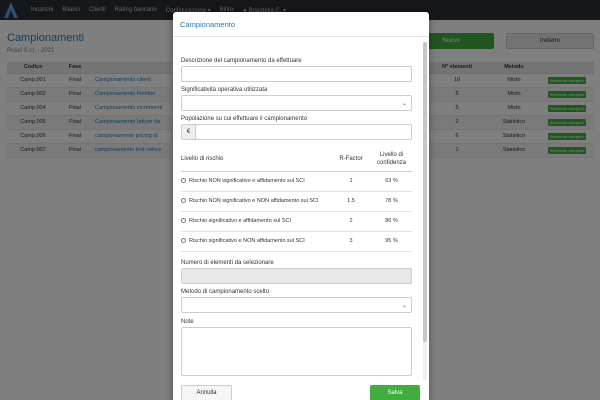  What do you see at coordinates (188, 132) in the screenshot?
I see `euro-icon: €` at bounding box center [188, 132].